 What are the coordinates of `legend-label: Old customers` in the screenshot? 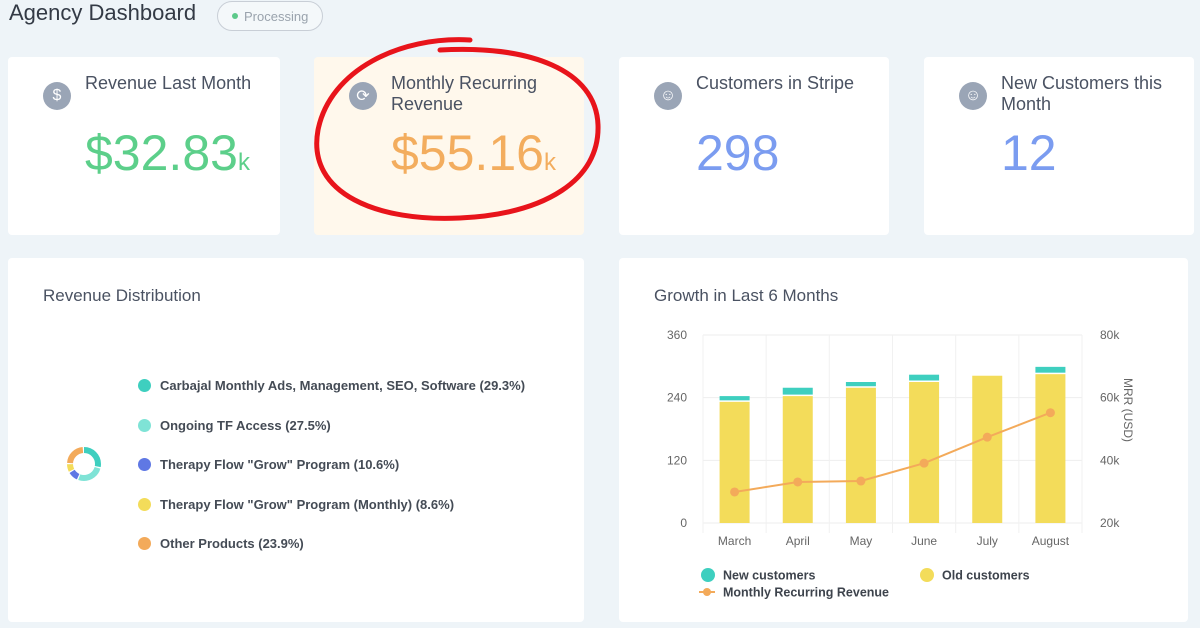 It's located at (986, 576).